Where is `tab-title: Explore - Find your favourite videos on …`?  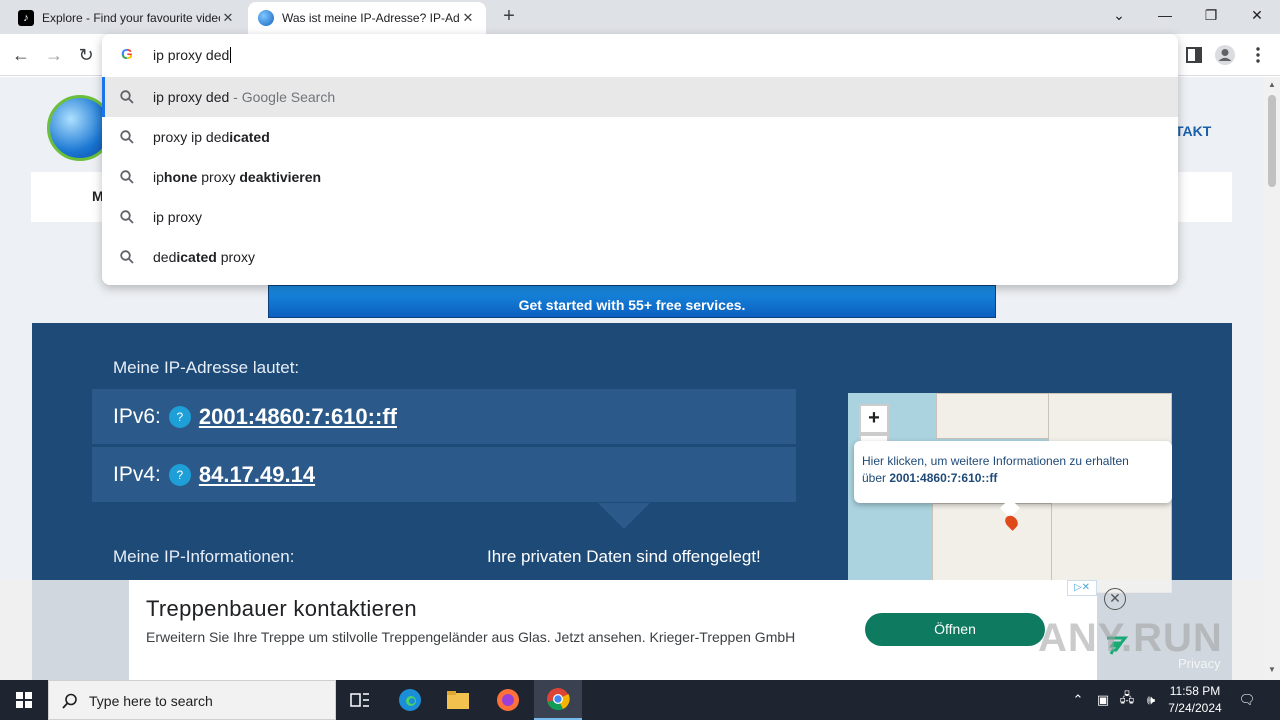 tab-title: Explore - Find your favourite videos on … is located at coordinates (131, 18).